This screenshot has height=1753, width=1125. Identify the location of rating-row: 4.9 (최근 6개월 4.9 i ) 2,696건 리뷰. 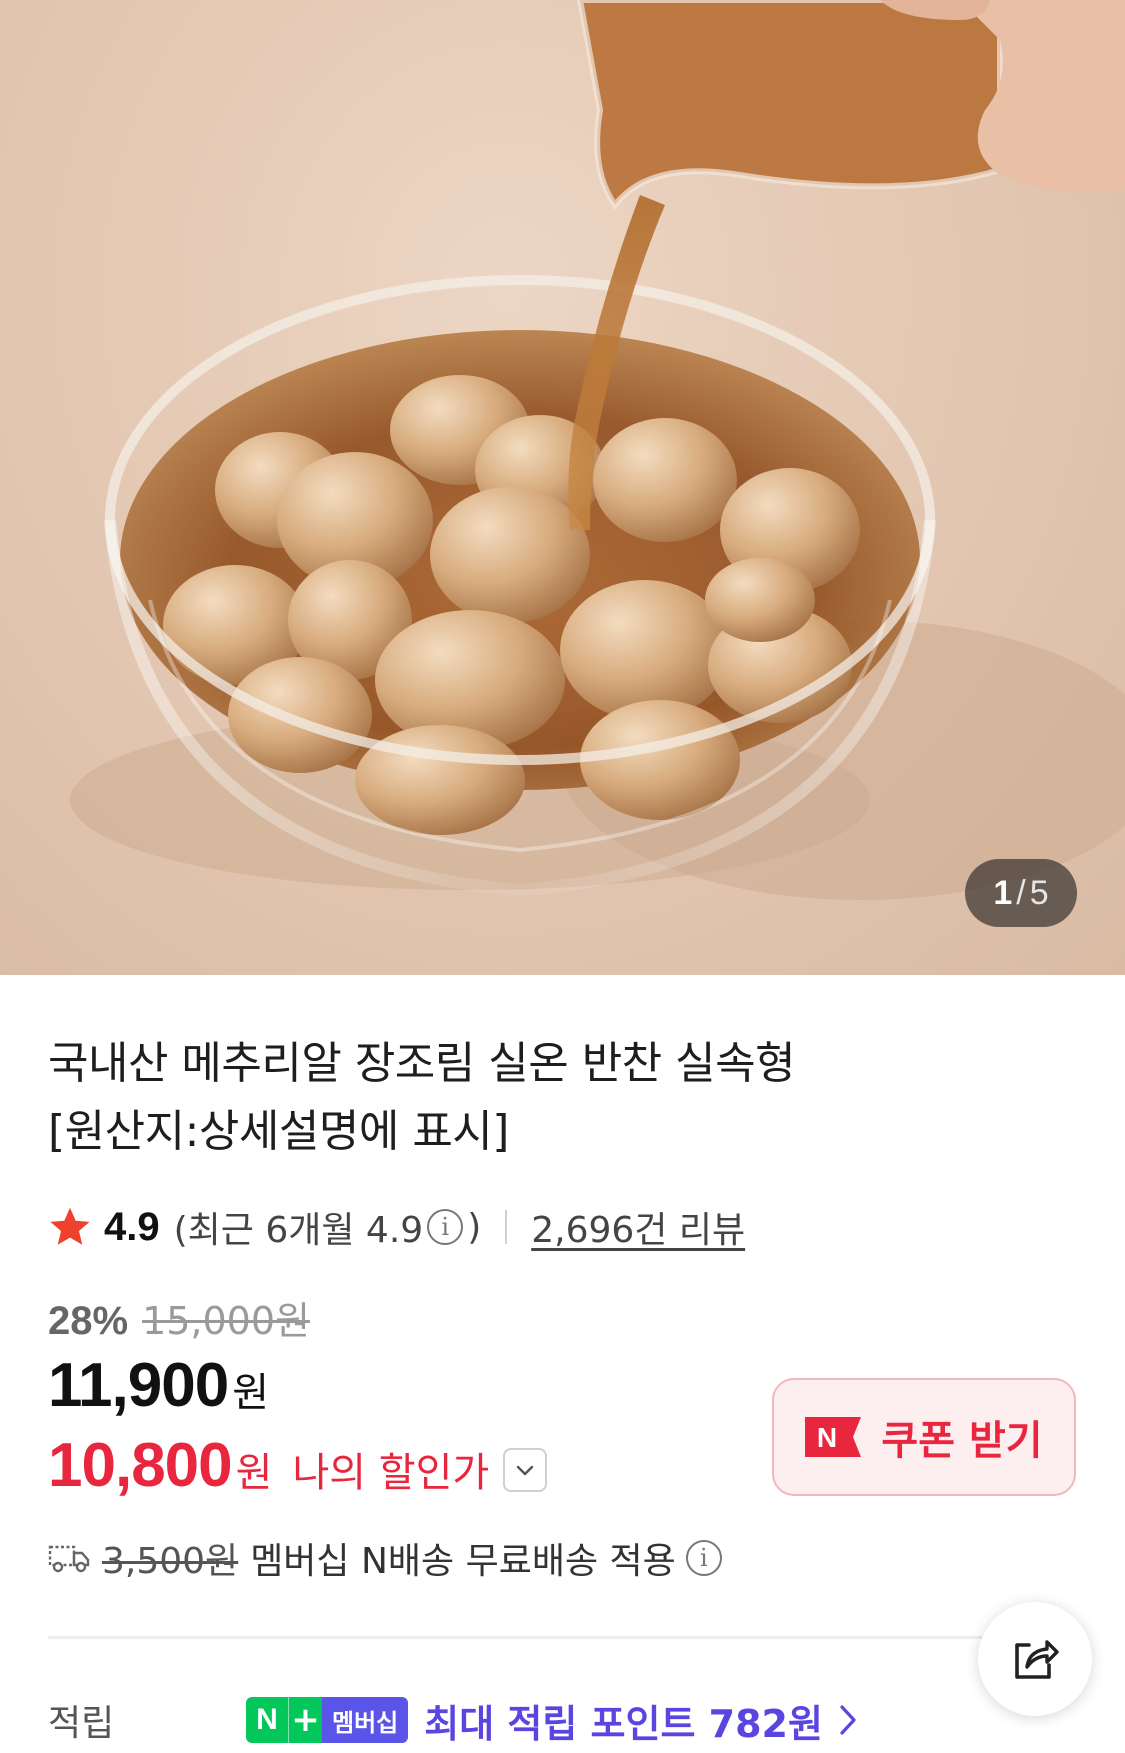
(396, 1227).